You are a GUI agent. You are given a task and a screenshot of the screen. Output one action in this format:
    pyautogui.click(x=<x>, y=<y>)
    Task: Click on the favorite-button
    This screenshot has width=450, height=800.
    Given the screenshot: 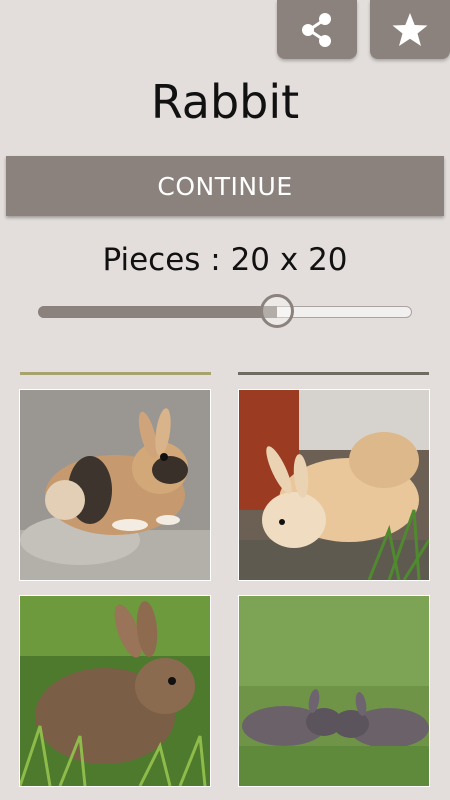 What is the action you would take?
    pyautogui.click(x=410, y=29)
    